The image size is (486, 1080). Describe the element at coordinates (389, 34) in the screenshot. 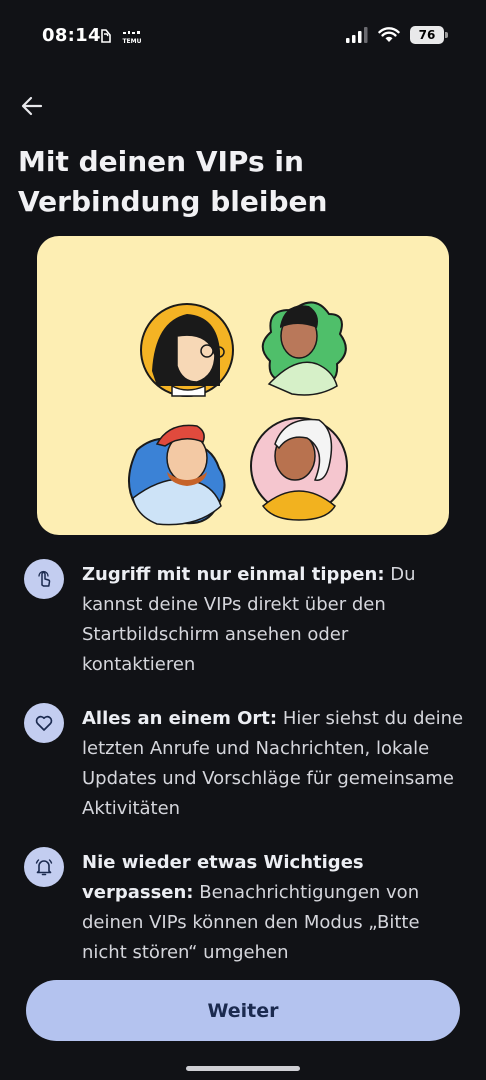

I see `wifi-icon` at that location.